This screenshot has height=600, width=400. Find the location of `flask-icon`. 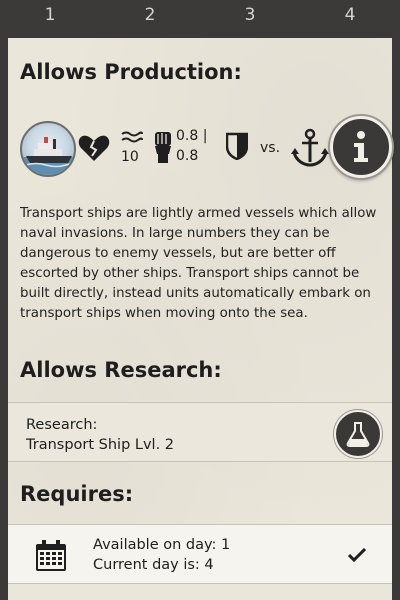

flask-icon is located at coordinates (358, 434).